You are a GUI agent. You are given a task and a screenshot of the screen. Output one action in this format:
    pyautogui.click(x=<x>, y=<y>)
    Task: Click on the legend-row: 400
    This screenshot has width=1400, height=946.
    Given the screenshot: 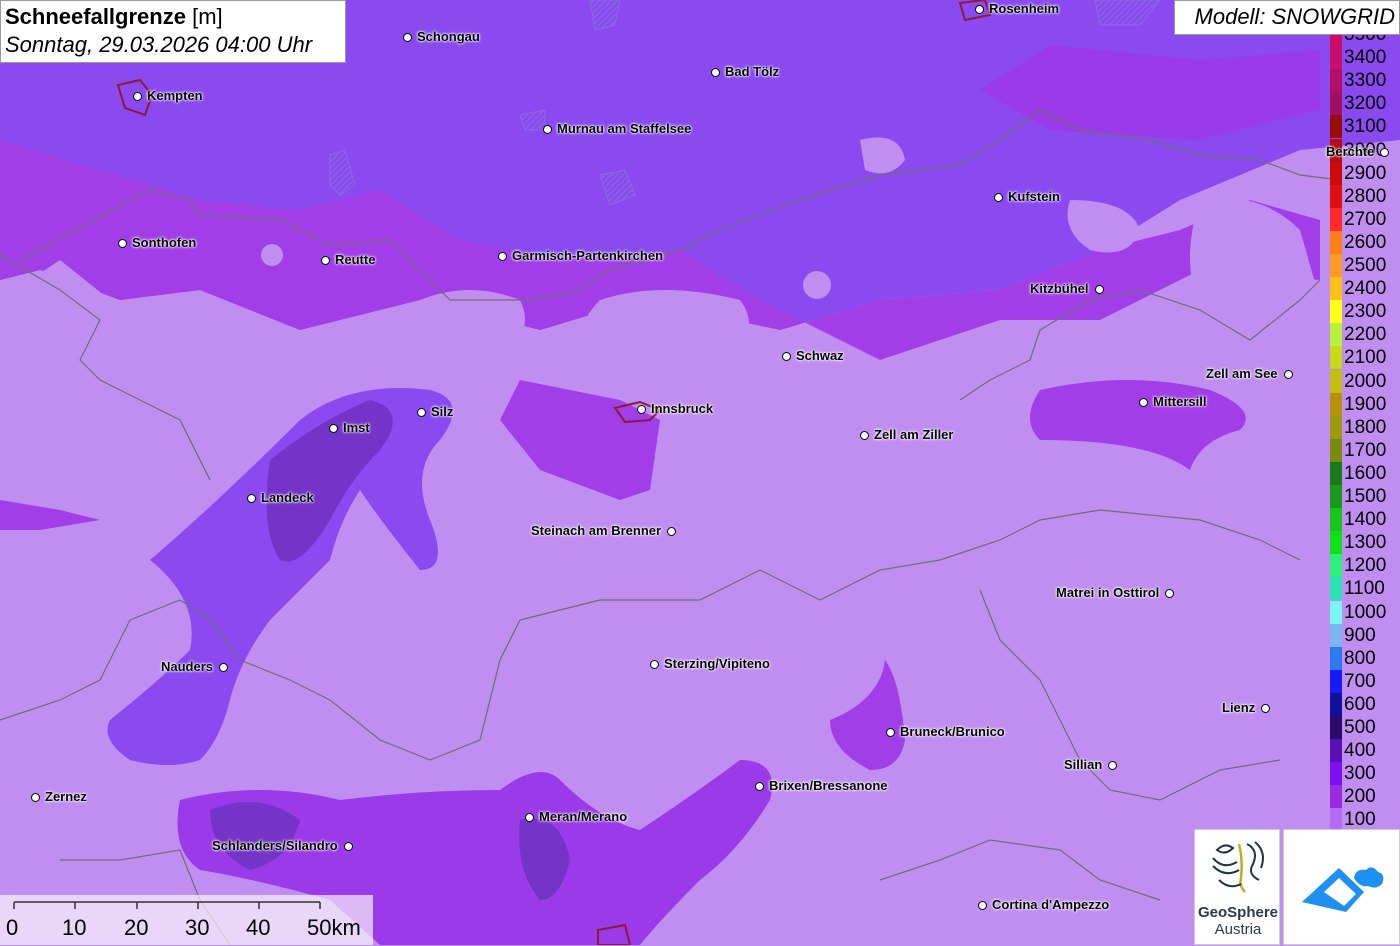 What is the action you would take?
    pyautogui.click(x=1364, y=750)
    